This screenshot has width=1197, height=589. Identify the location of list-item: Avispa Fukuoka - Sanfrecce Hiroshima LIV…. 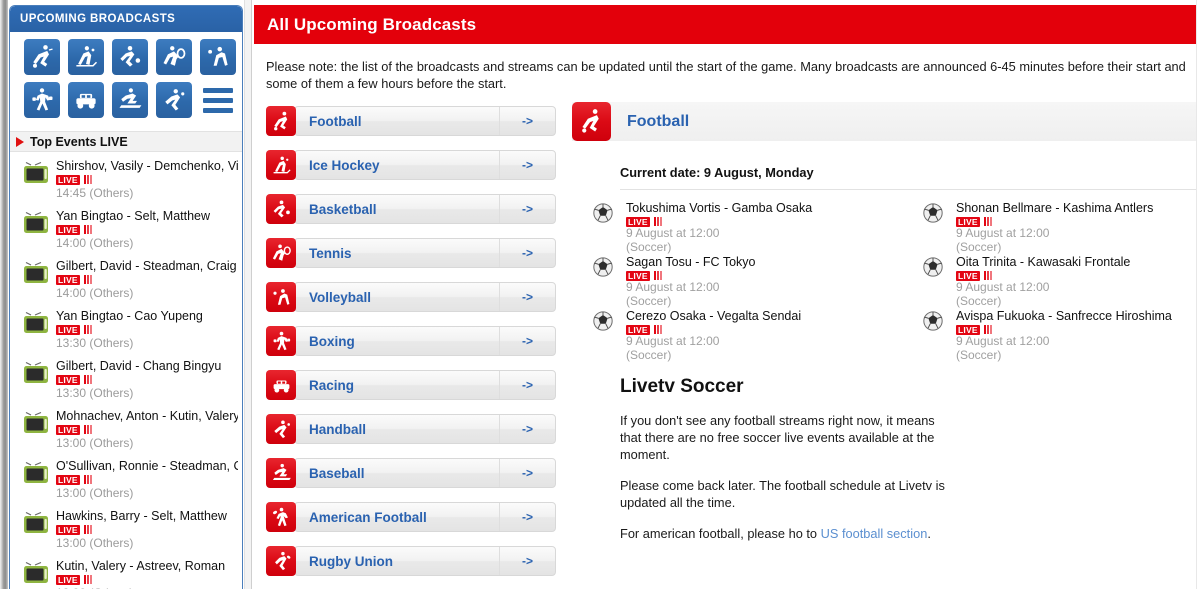
(1054, 334).